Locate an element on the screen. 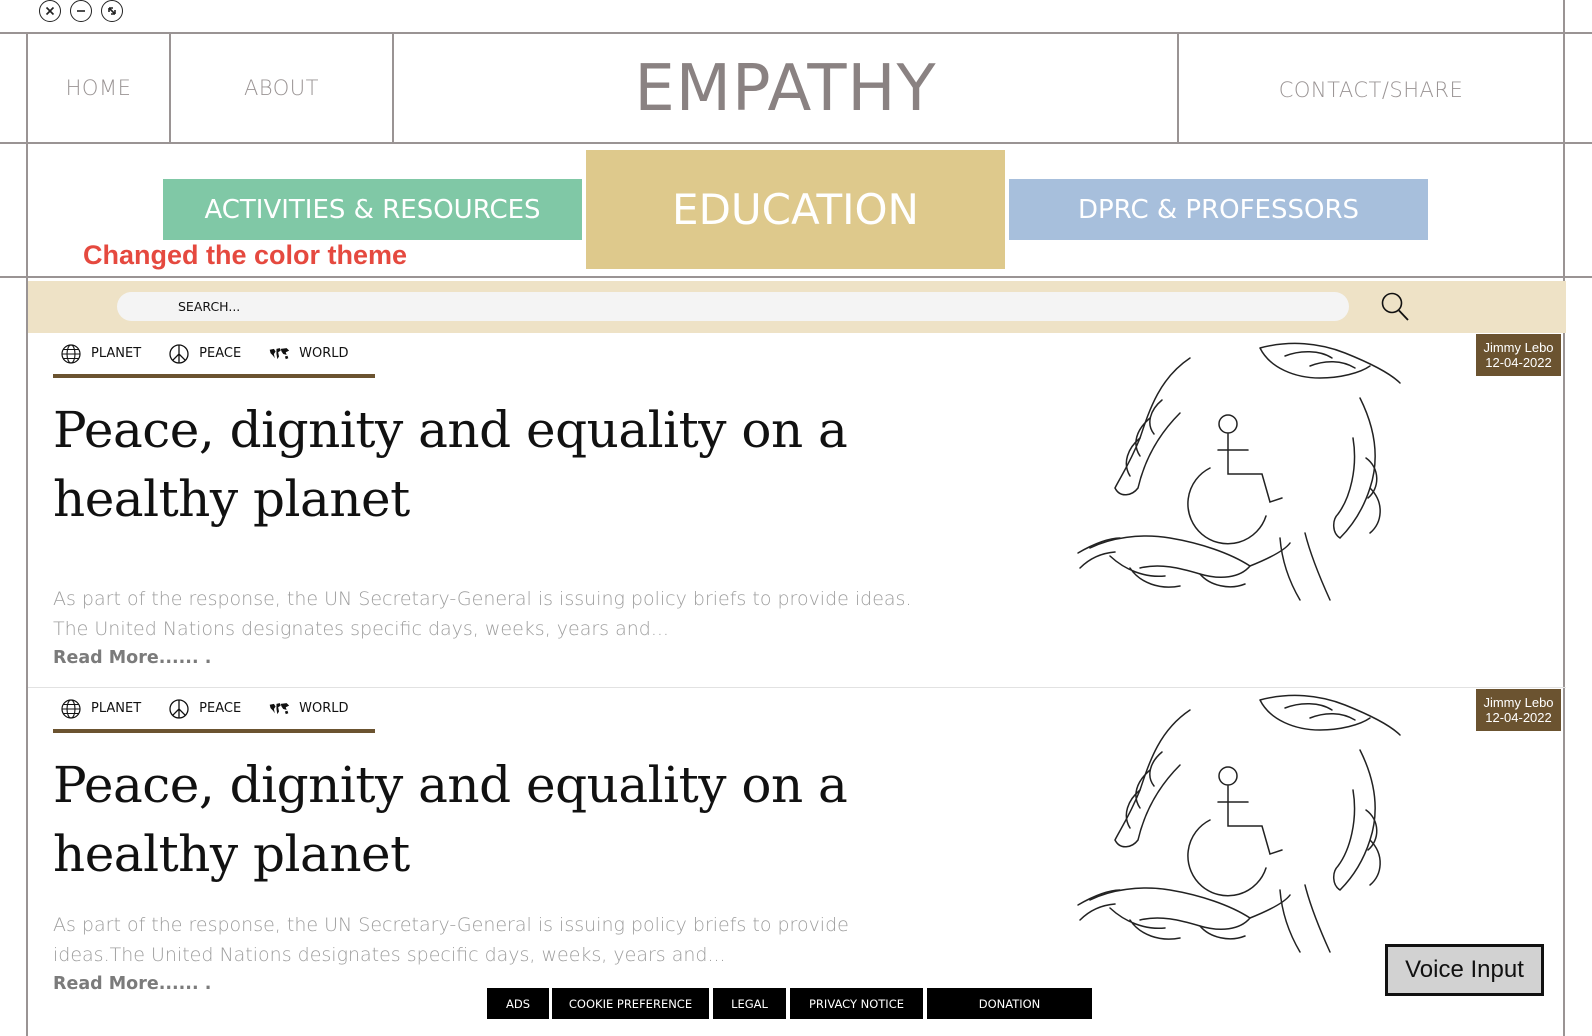  tab-activities-resources: ACTIVITIES & RESOURCES is located at coordinates (372, 209).